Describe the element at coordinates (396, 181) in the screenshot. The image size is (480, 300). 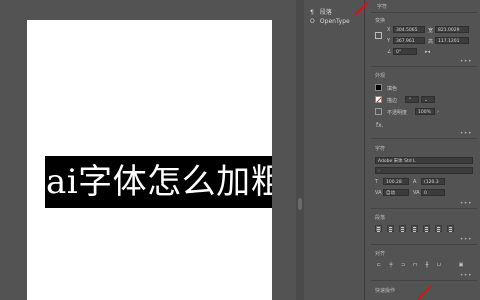
I see `font-size-field: 100.28` at that location.